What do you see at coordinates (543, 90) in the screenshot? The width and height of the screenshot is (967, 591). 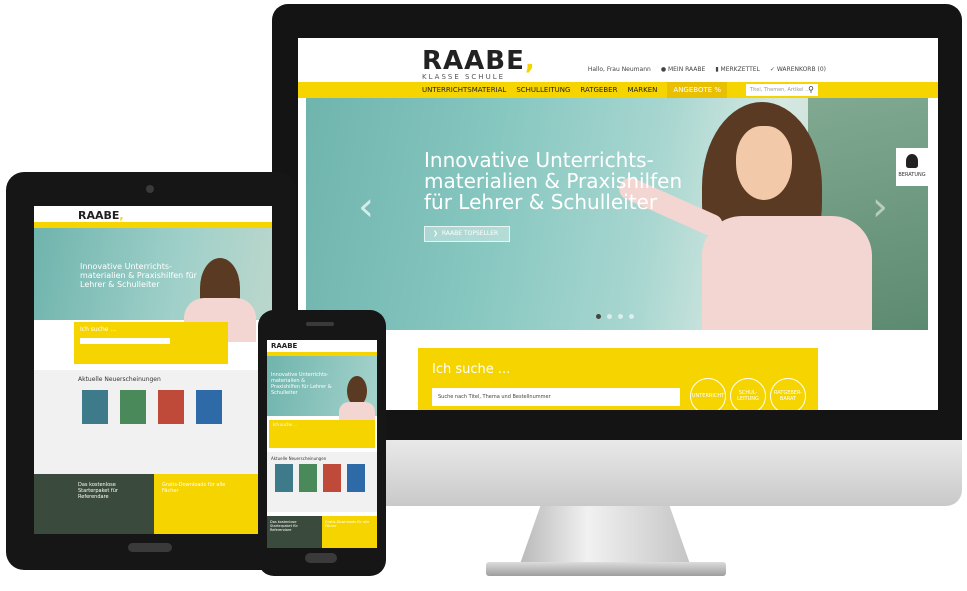 I see `nav-schulleitung: SCHULLEITUNG` at bounding box center [543, 90].